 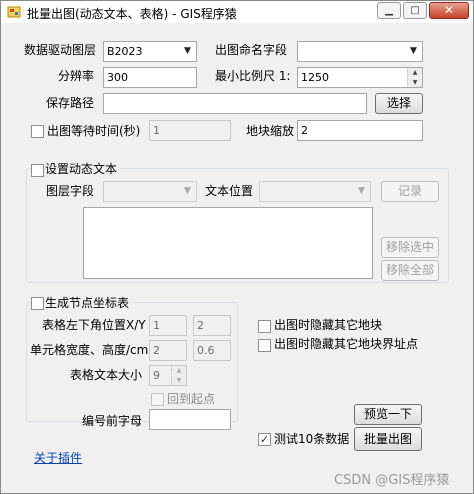 What do you see at coordinates (106, 375) in the screenshot?
I see `font-size-label: 表格文本大小` at bounding box center [106, 375].